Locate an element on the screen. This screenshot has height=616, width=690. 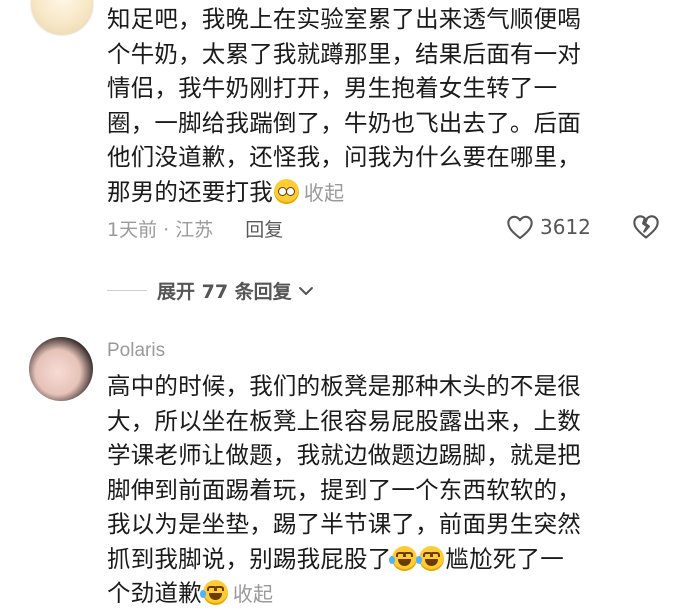
comment-line: 圈，一脚给我踹倒了，牛奶也飞出去了。后面 is located at coordinates (344, 122).